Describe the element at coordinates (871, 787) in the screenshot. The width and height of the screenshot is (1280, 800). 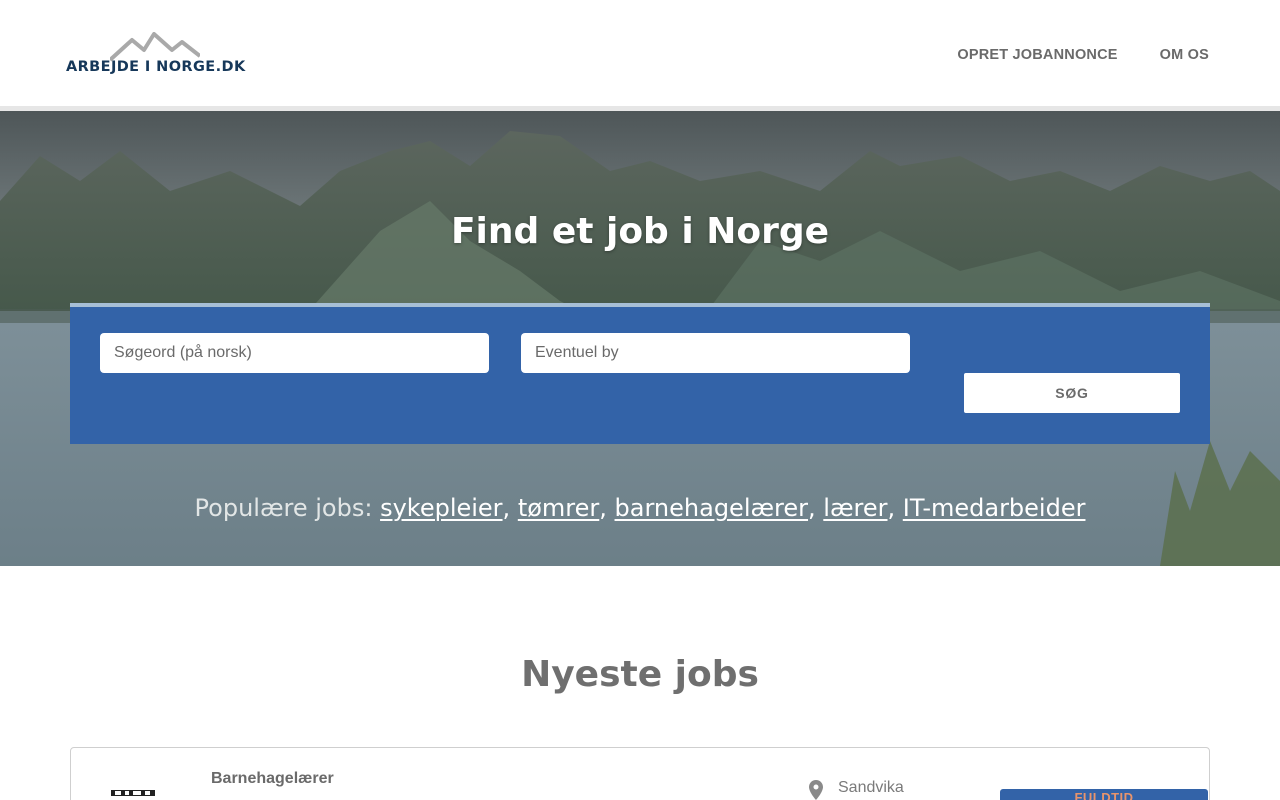
I see `job-location: Sandvika` at that location.